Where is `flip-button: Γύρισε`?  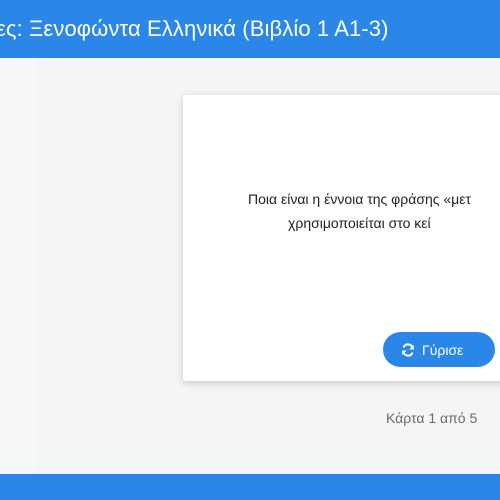
flip-button: Γύρισε is located at coordinates (439, 349).